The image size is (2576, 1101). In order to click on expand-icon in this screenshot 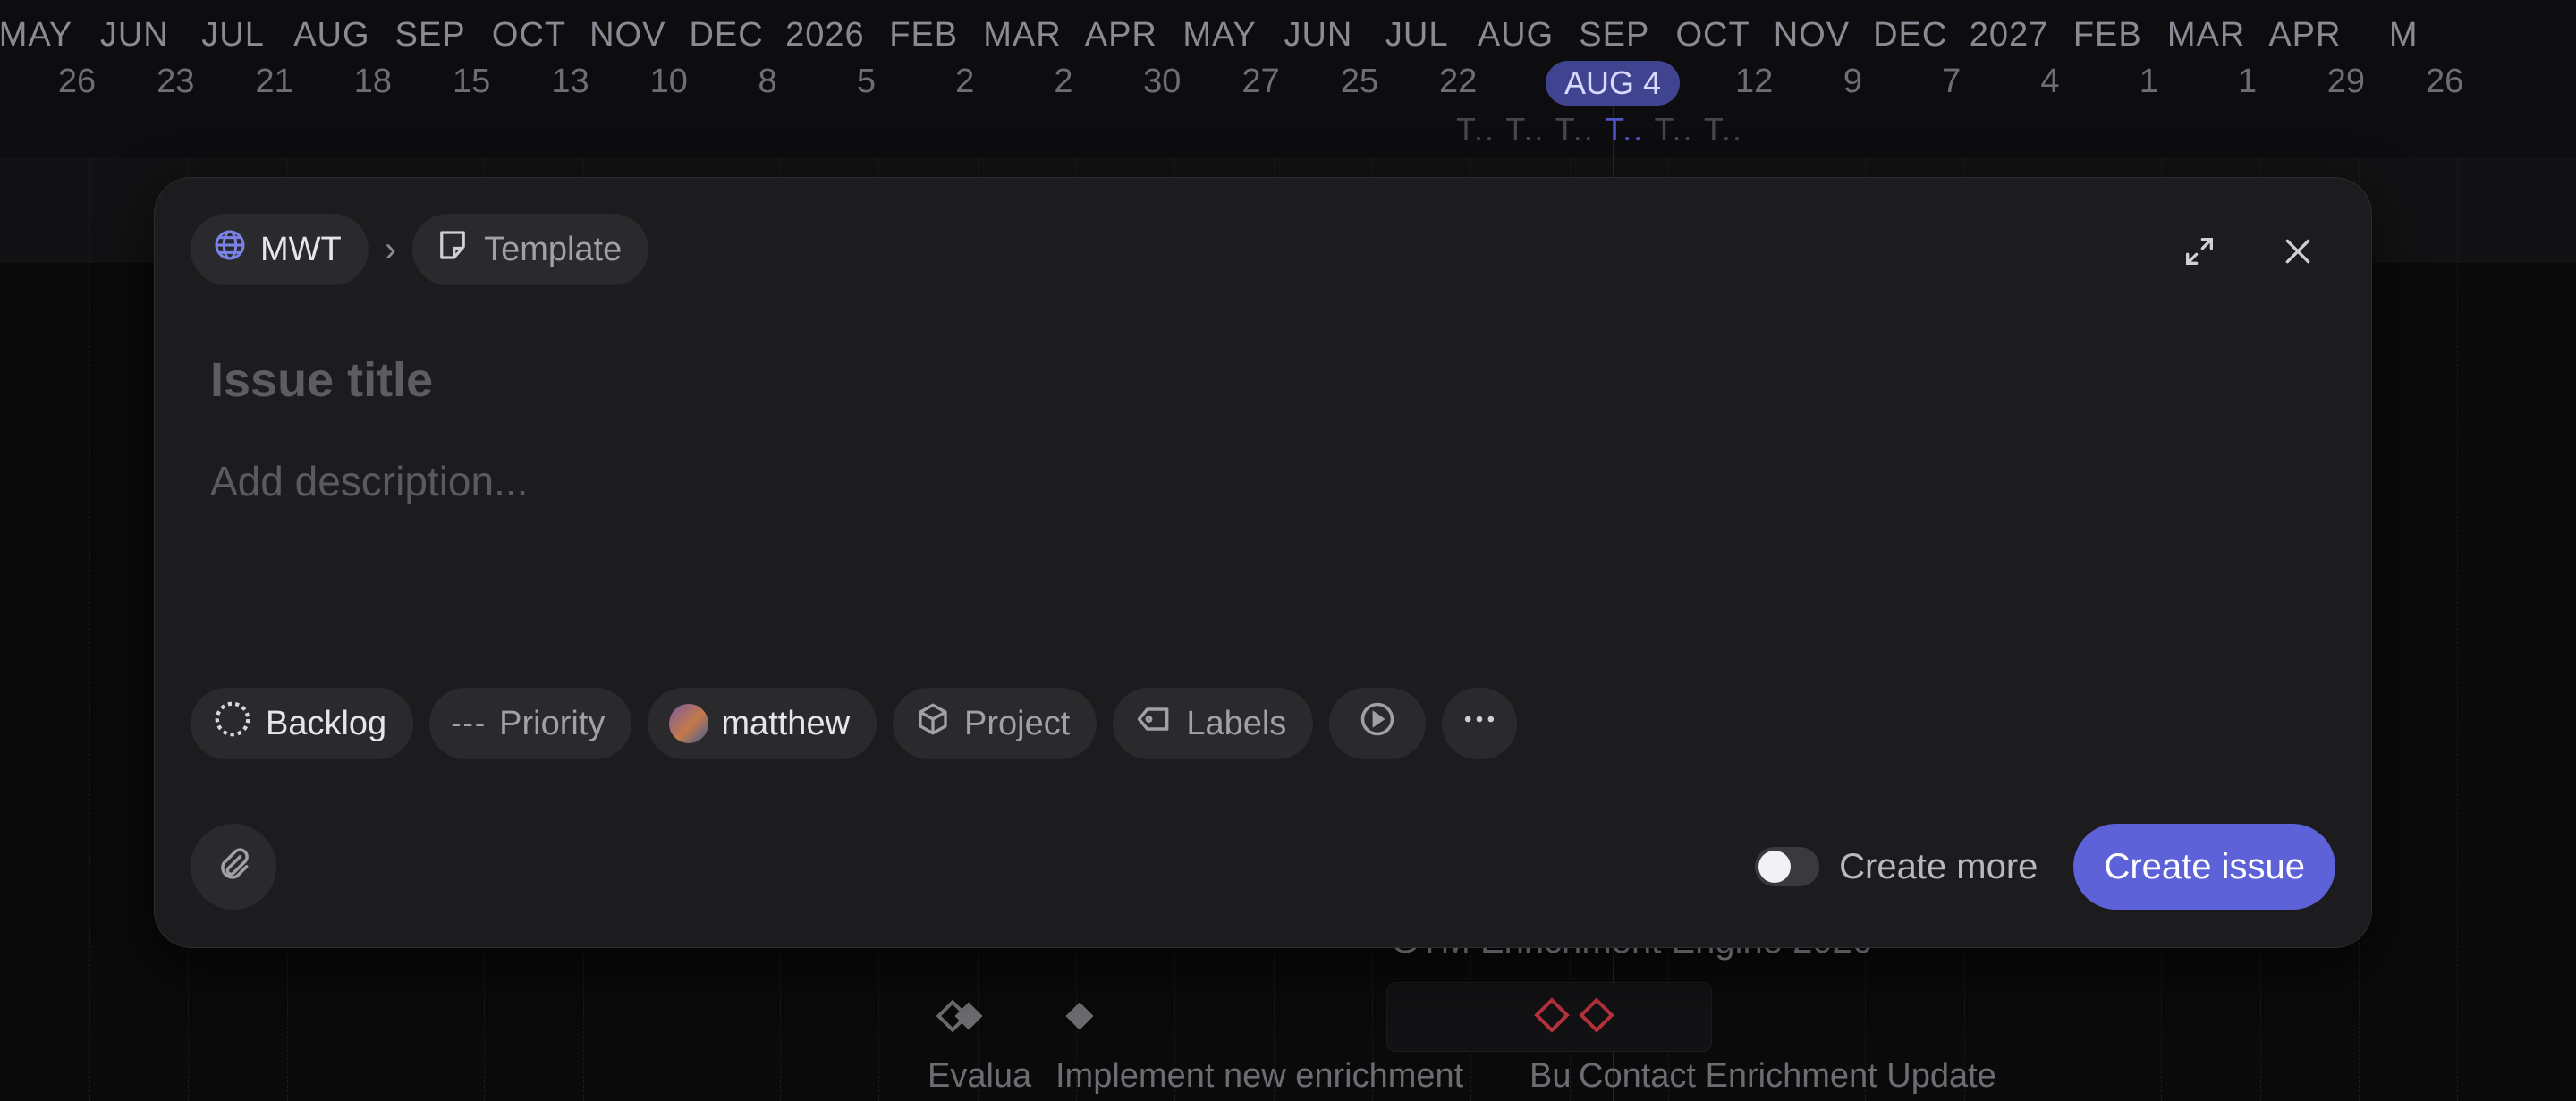, I will do `click(2199, 254)`.